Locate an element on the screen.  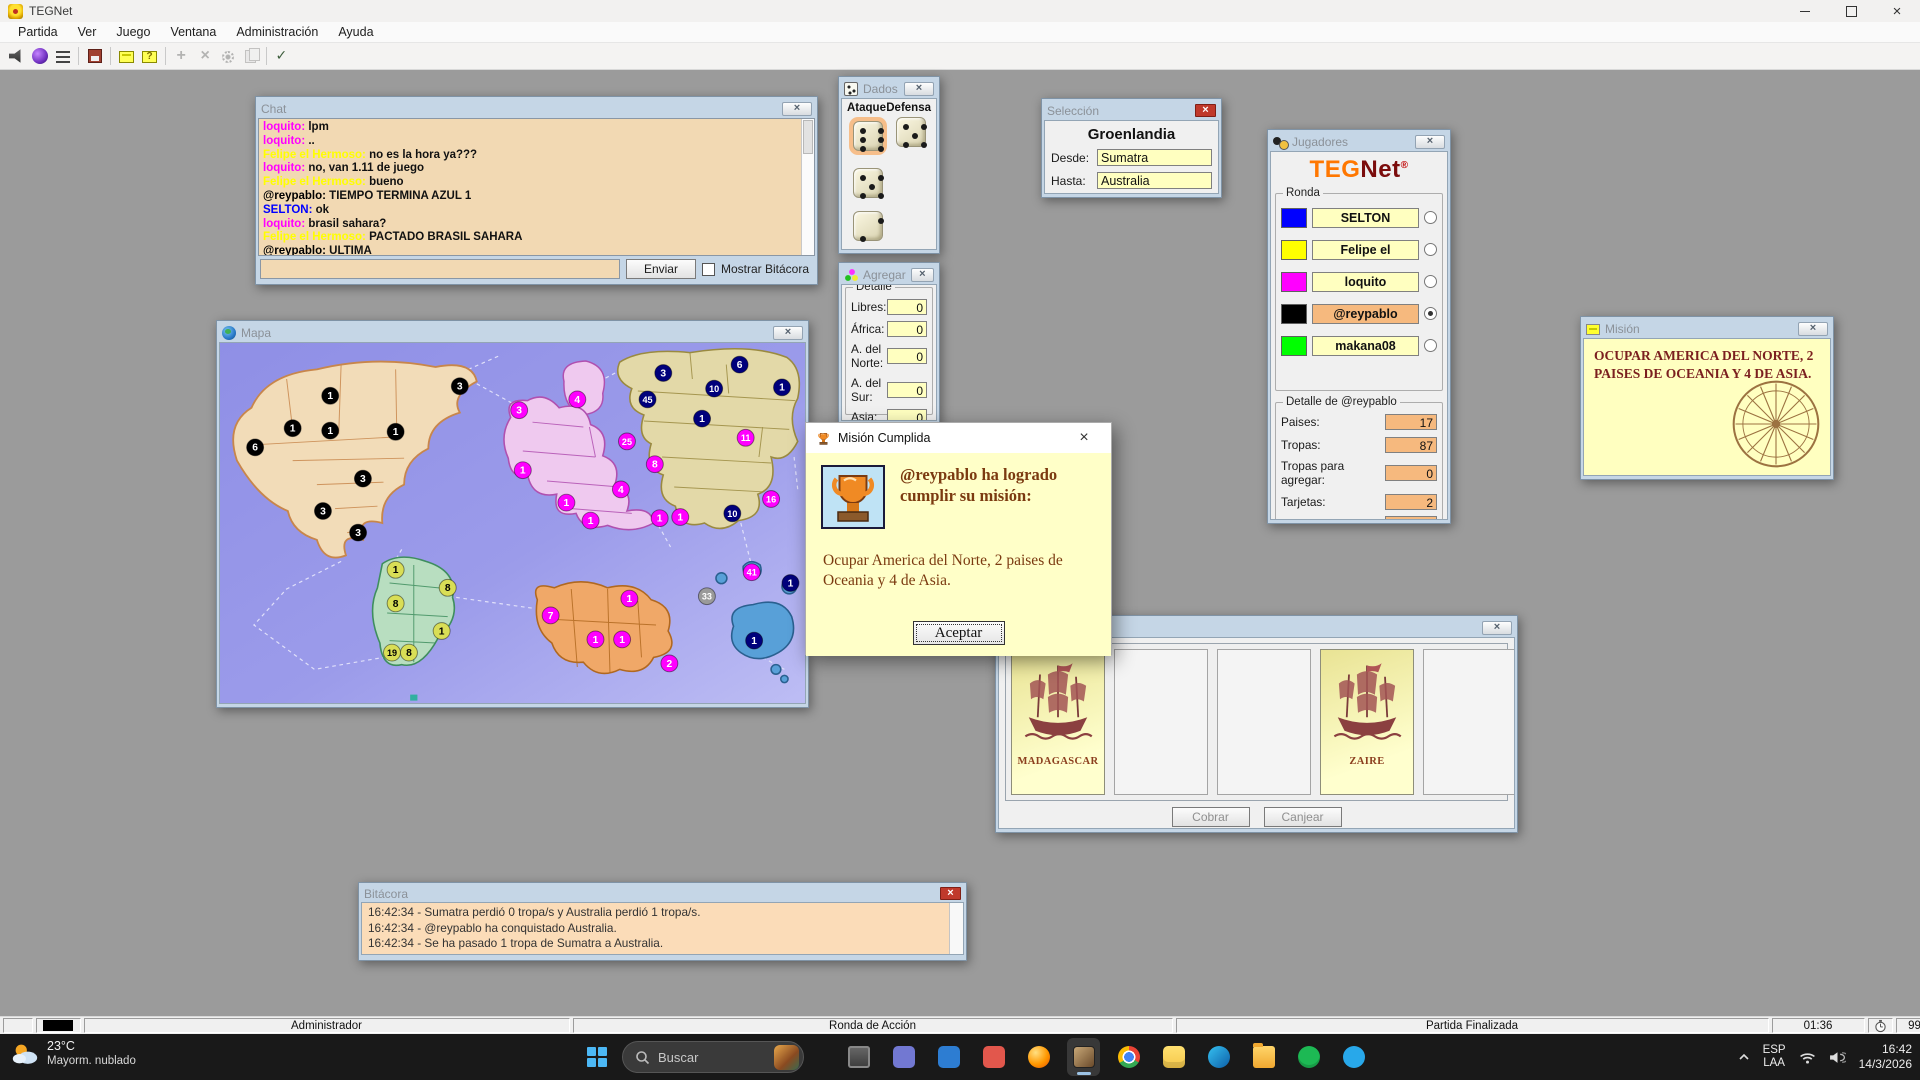
chat-message: loquito: no, van 1.11 de juego is located at coordinates (344, 168).